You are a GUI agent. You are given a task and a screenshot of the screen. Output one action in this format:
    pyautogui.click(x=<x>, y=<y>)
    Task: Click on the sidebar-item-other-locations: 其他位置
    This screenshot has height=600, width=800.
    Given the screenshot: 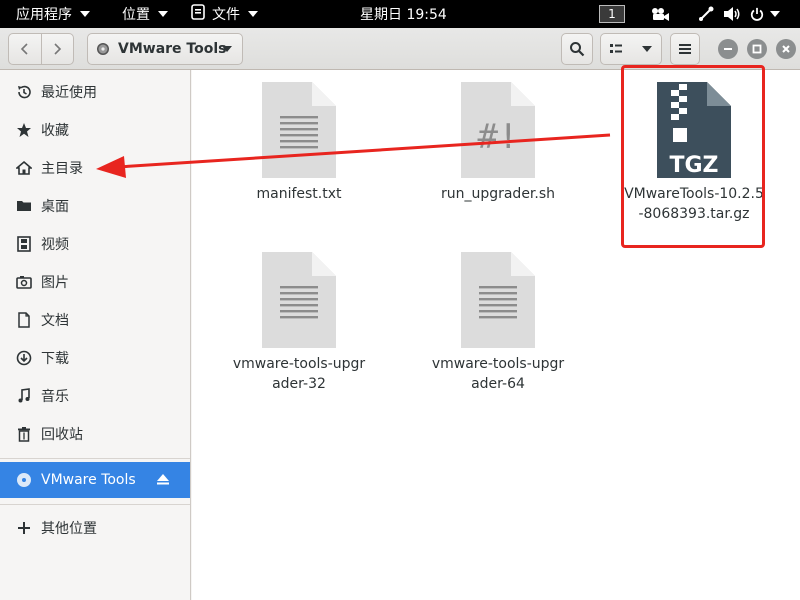 What is the action you would take?
    pyautogui.click(x=95, y=528)
    